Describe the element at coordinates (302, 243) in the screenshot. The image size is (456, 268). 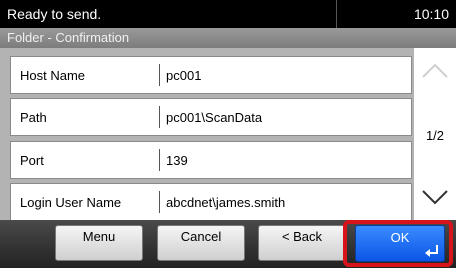
I see `back-button: < Back` at that location.